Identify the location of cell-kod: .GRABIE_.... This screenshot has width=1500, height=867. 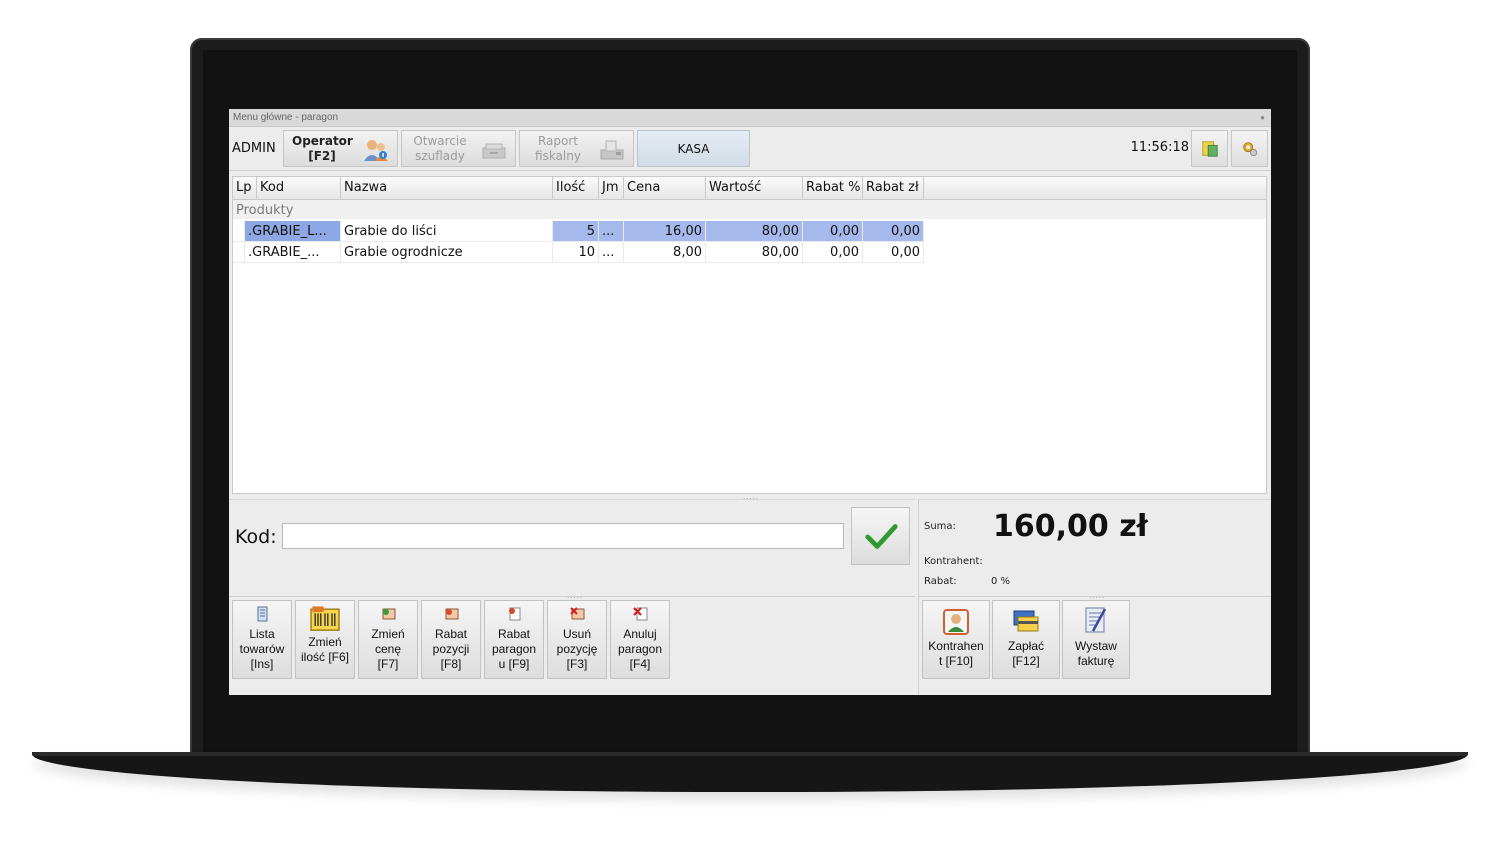
(293, 252).